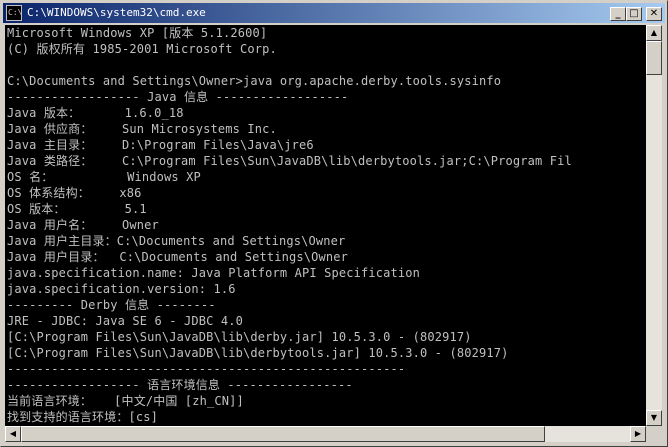 This screenshot has width=668, height=447. What do you see at coordinates (14, 13) in the screenshot?
I see `cmd-app-icon: C:\` at bounding box center [14, 13].